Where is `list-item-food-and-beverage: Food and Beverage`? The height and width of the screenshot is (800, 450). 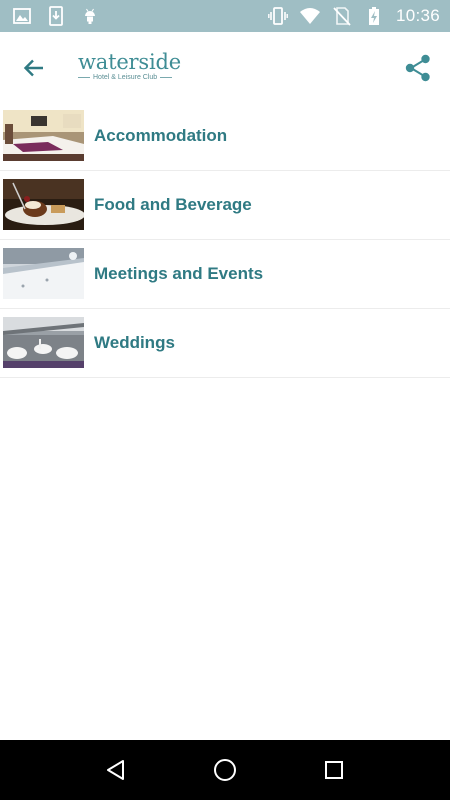
list-item-food-and-beverage: Food and Beverage is located at coordinates (225, 205).